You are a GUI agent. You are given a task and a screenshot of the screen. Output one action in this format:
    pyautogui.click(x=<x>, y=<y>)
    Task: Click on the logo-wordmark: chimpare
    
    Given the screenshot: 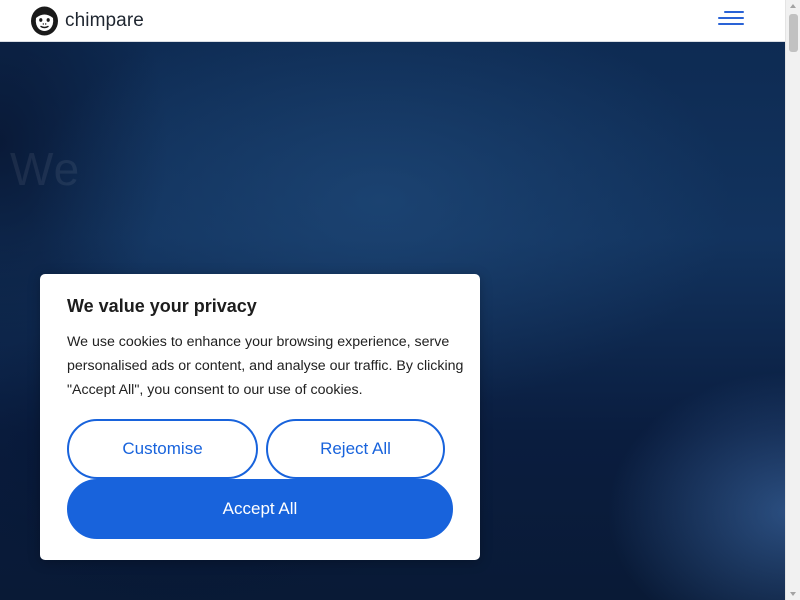 What is the action you would take?
    pyautogui.click(x=104, y=20)
    